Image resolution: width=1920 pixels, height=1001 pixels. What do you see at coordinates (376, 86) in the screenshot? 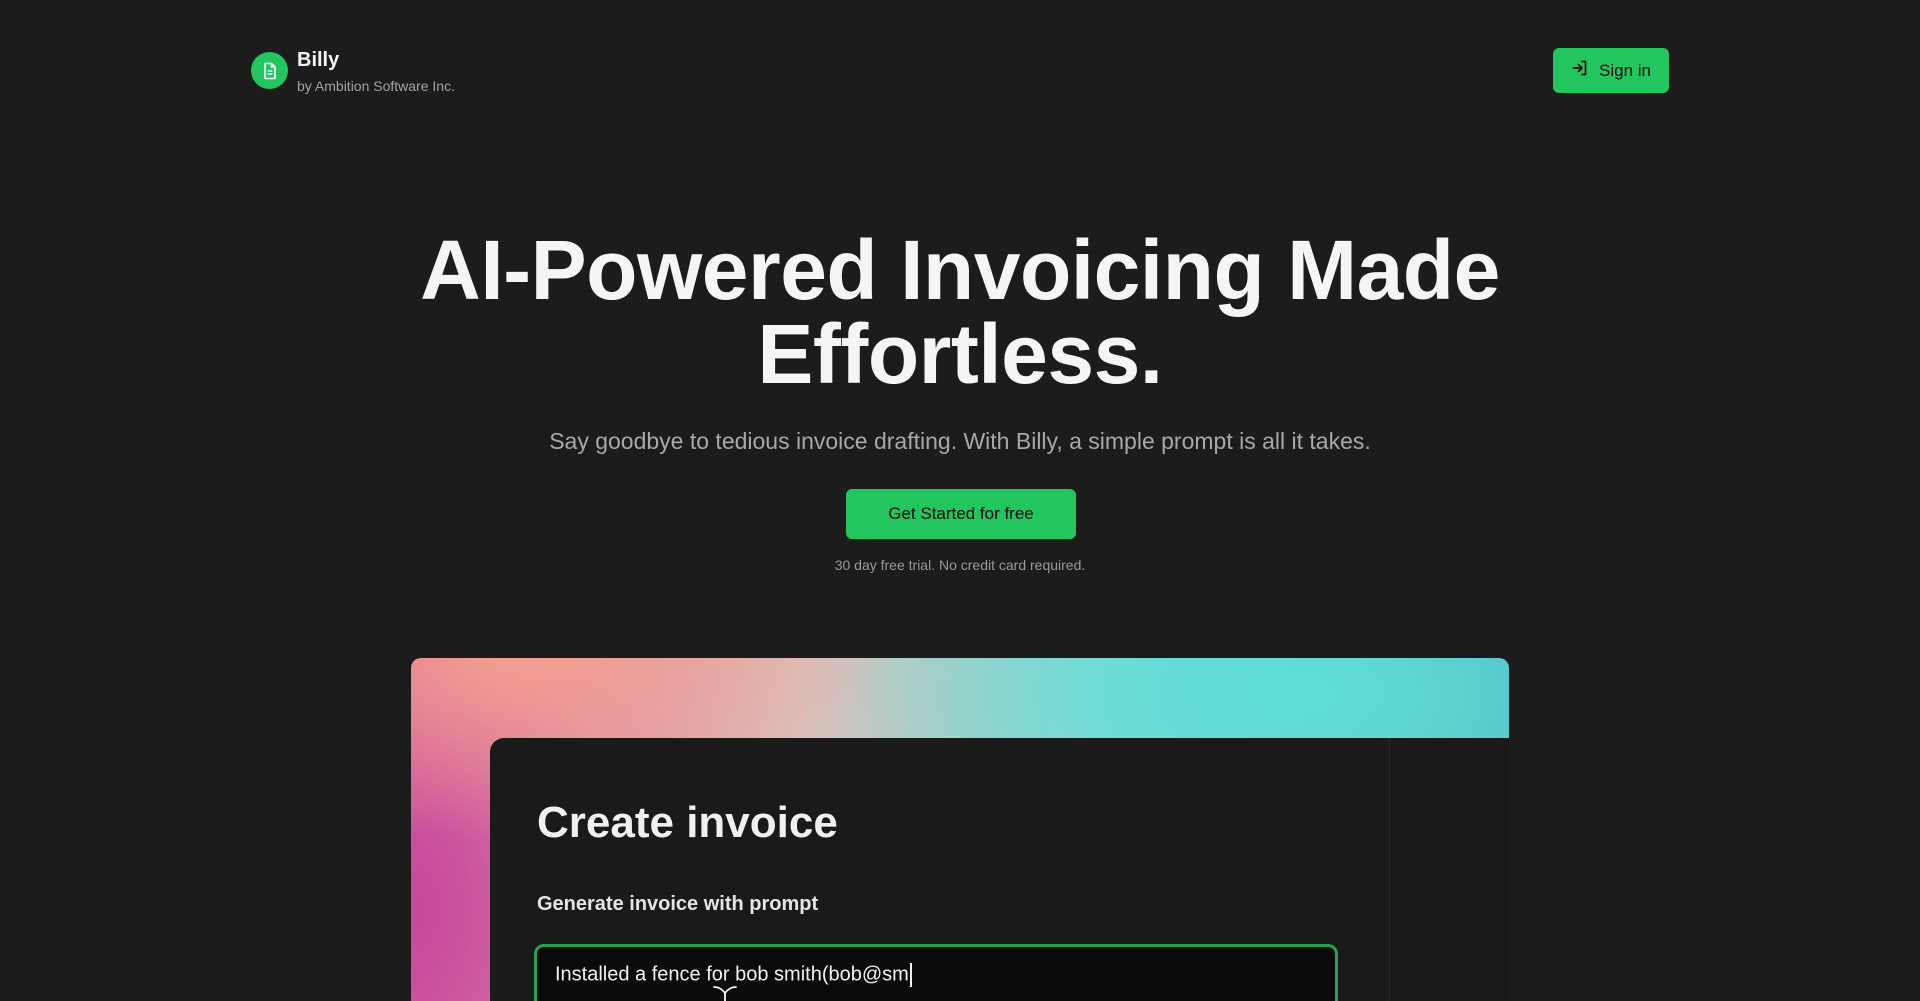
I see `brand-subtitle: by Ambition Software Inc.` at bounding box center [376, 86].